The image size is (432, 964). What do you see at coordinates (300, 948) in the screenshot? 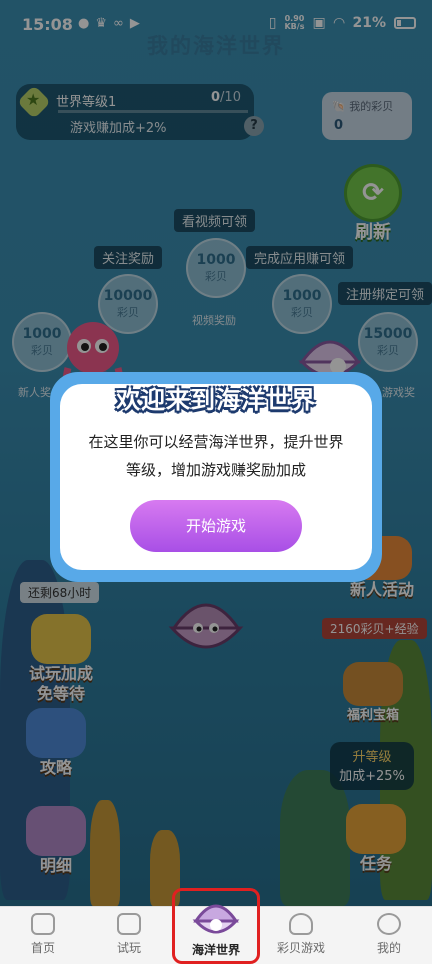
I see `nav-shell-games-label: 彩贝游戏` at bounding box center [300, 948].